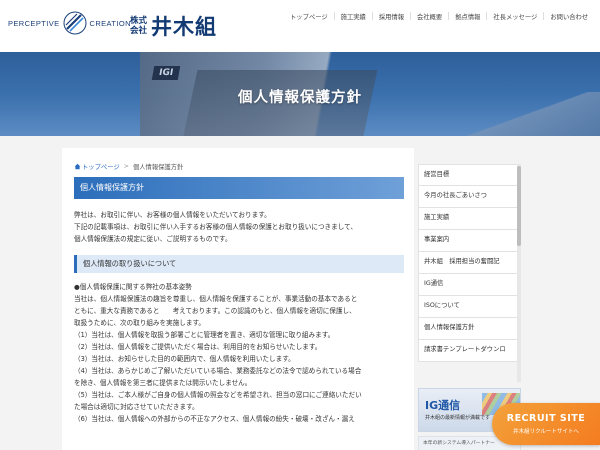 The image size is (600, 450). Describe the element at coordinates (469, 351) in the screenshot. I see `sidebar-item-invoice-template: 請求書テンプレートダウンロ` at that location.